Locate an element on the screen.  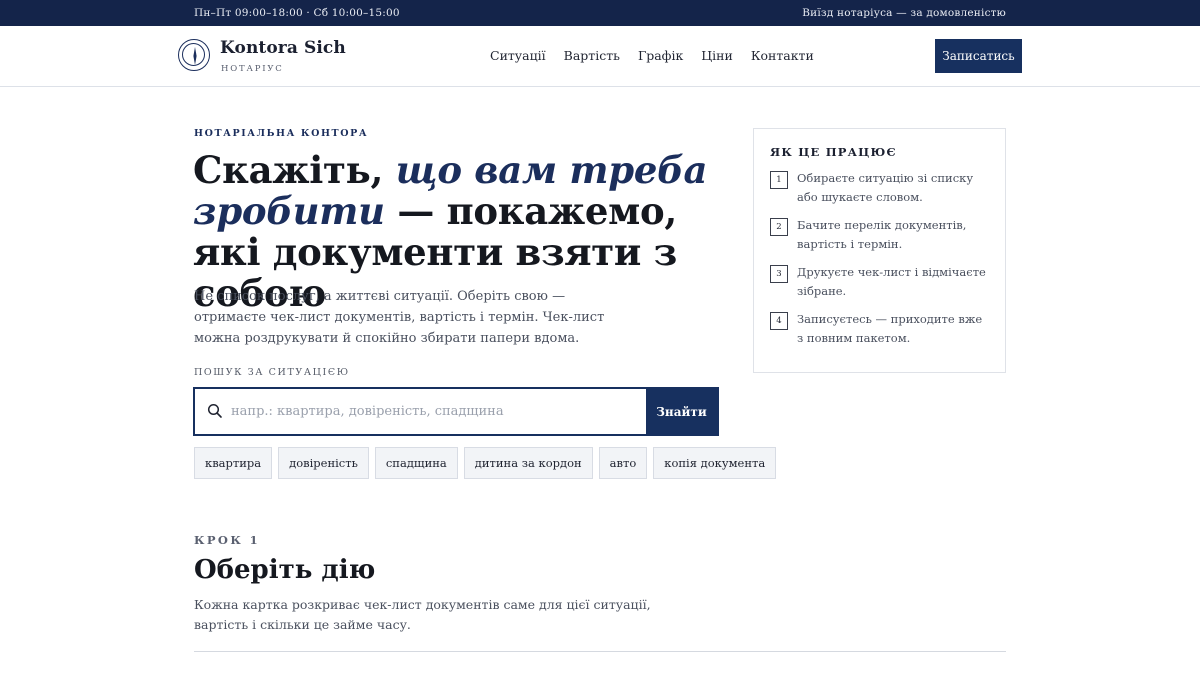
search-box: Знайти is located at coordinates (456, 411).